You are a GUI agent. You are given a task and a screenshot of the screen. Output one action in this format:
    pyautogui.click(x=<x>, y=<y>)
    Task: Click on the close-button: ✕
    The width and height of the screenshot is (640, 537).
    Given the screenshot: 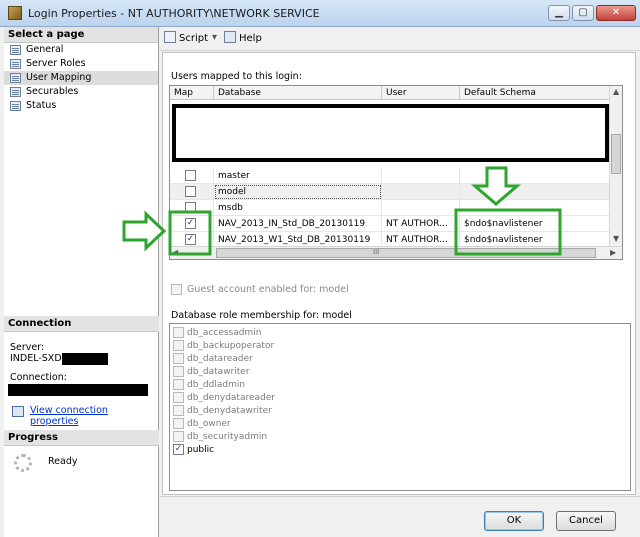 What is the action you would take?
    pyautogui.click(x=616, y=13)
    